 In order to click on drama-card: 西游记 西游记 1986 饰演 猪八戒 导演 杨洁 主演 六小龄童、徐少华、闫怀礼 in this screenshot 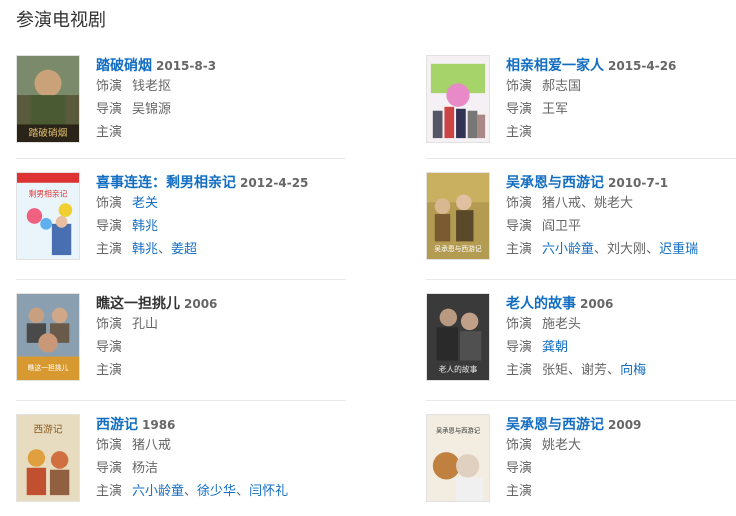, I will do `click(176, 462)`.